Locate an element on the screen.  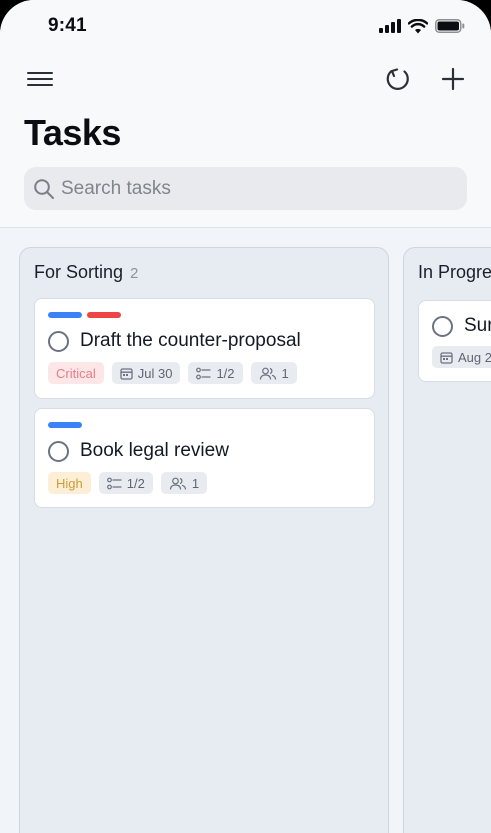
search-icon is located at coordinates (44, 188).